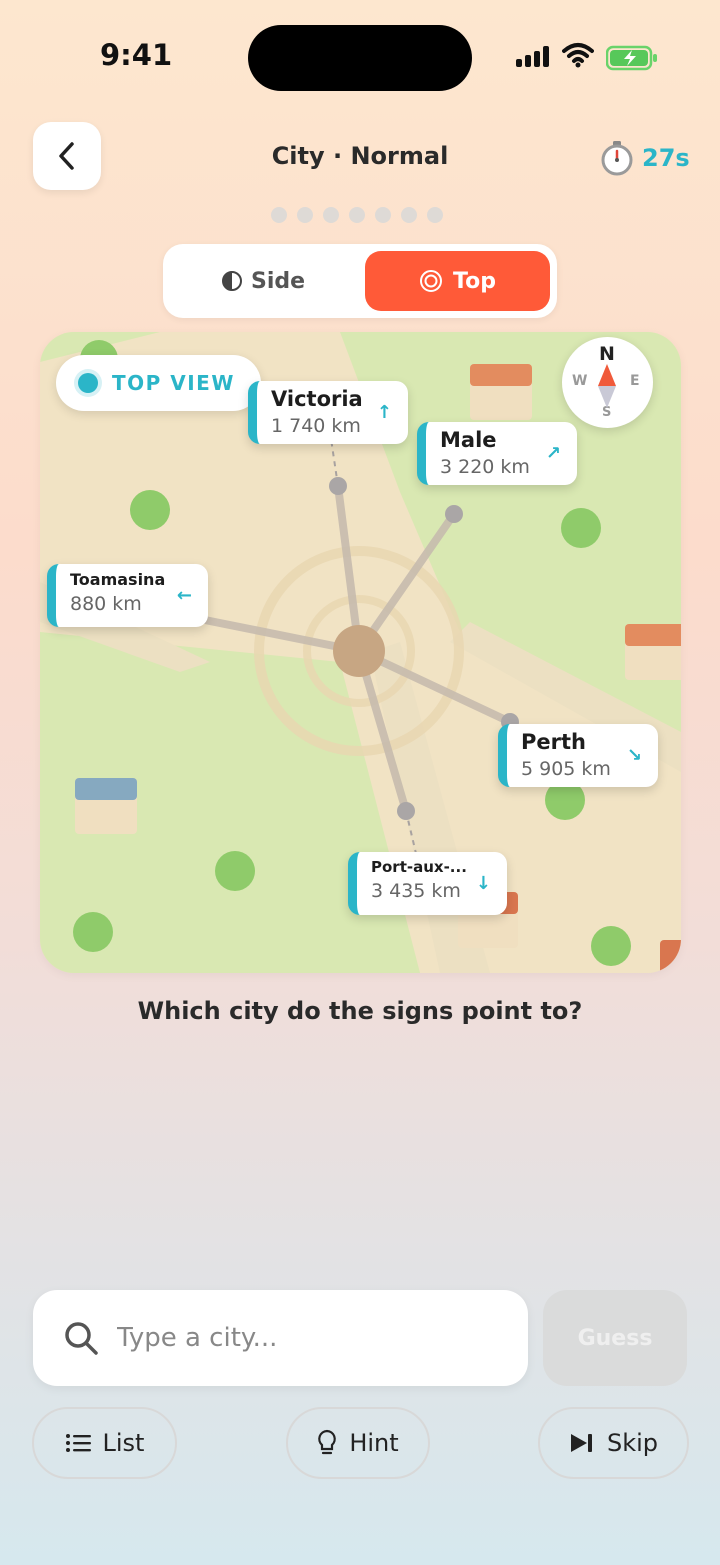 Image resolution: width=720 pixels, height=1565 pixels. Describe the element at coordinates (184, 595) in the screenshot. I see `arrow-left-icon: ←` at that location.